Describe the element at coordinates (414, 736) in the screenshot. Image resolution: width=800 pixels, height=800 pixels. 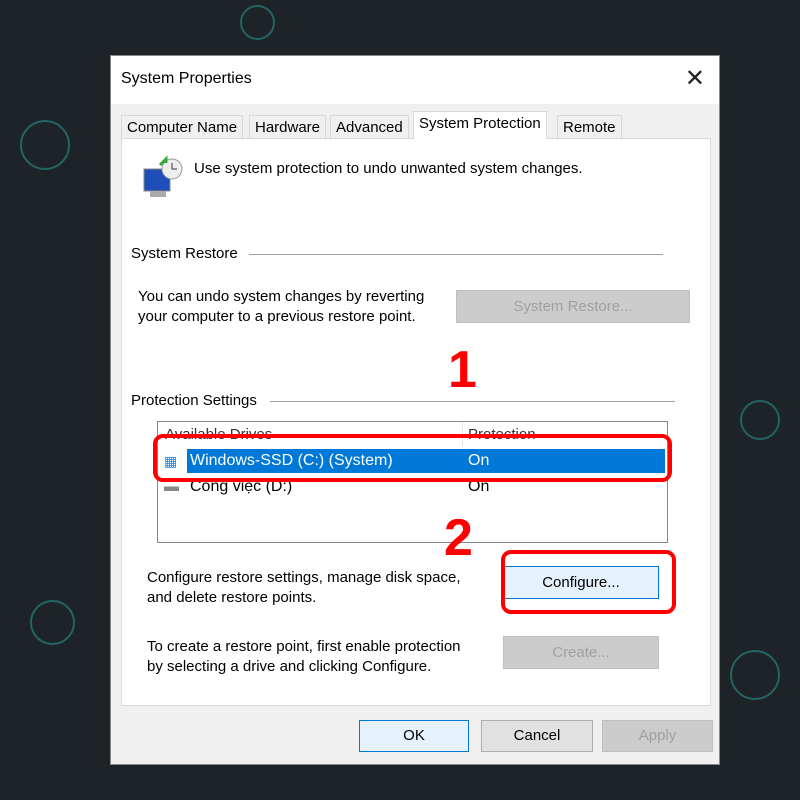
I see `ok-button: OK` at that location.